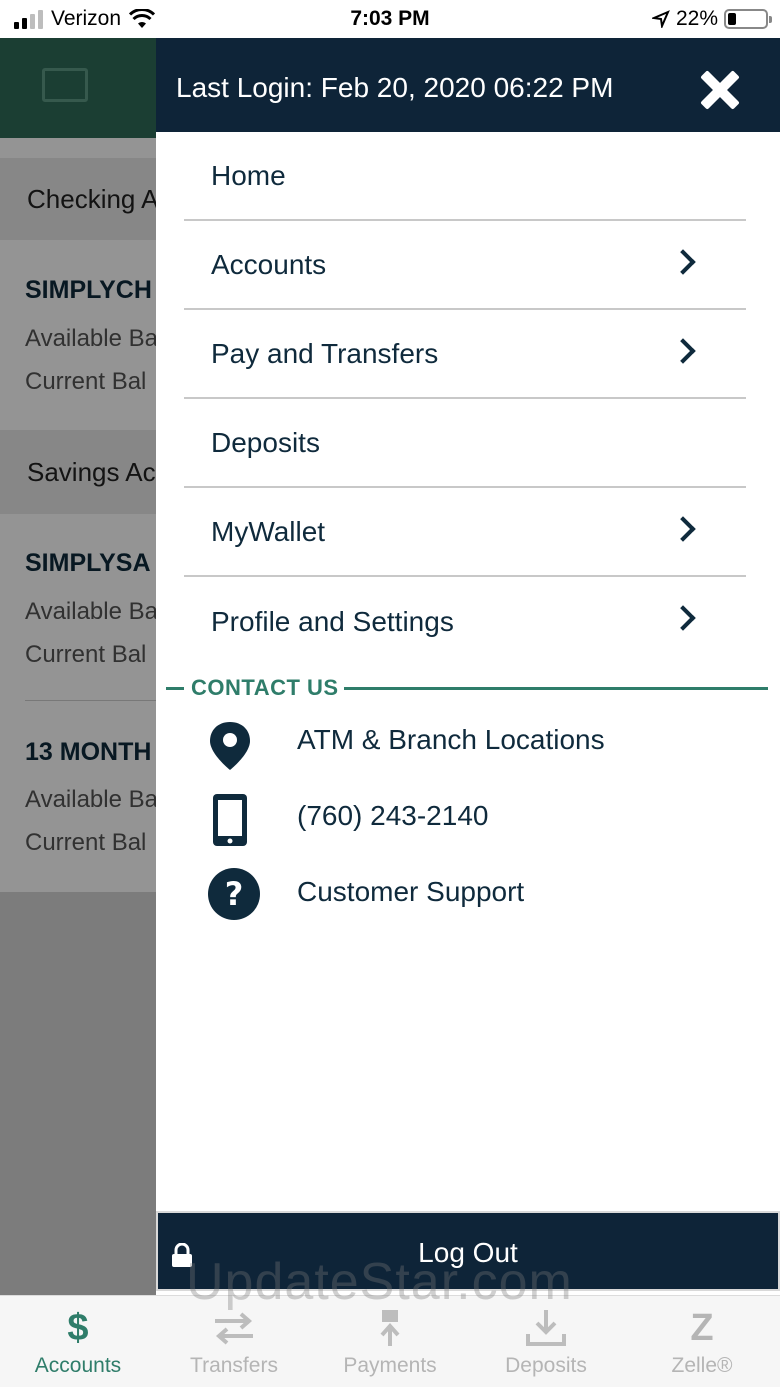  What do you see at coordinates (465, 265) in the screenshot?
I see `menu-item-accounts: Accounts` at bounding box center [465, 265].